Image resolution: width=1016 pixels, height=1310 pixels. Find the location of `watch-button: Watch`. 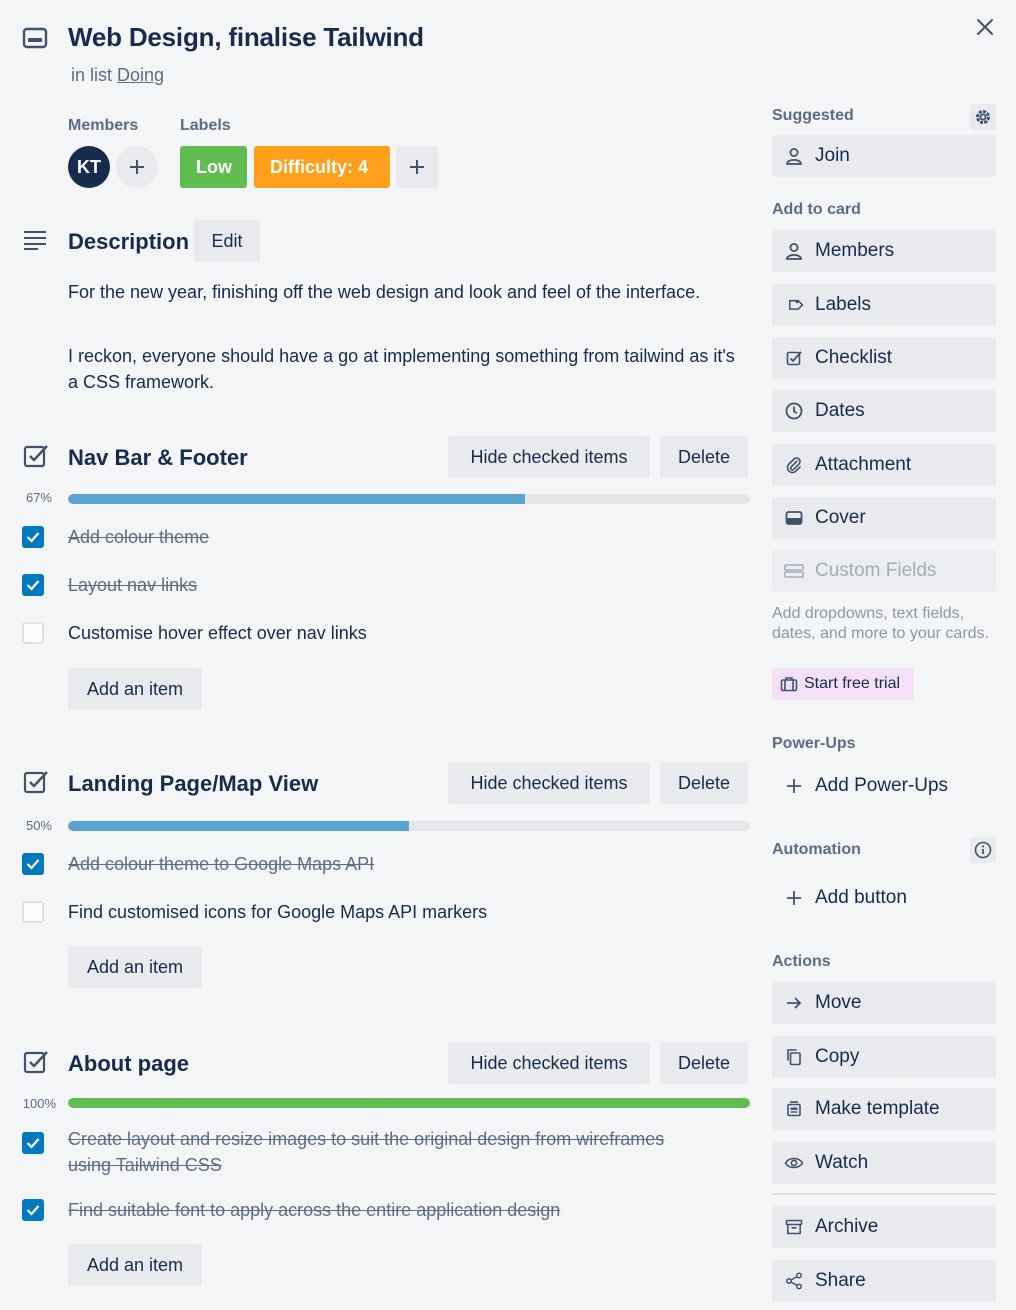

watch-button: Watch is located at coordinates (884, 1163).